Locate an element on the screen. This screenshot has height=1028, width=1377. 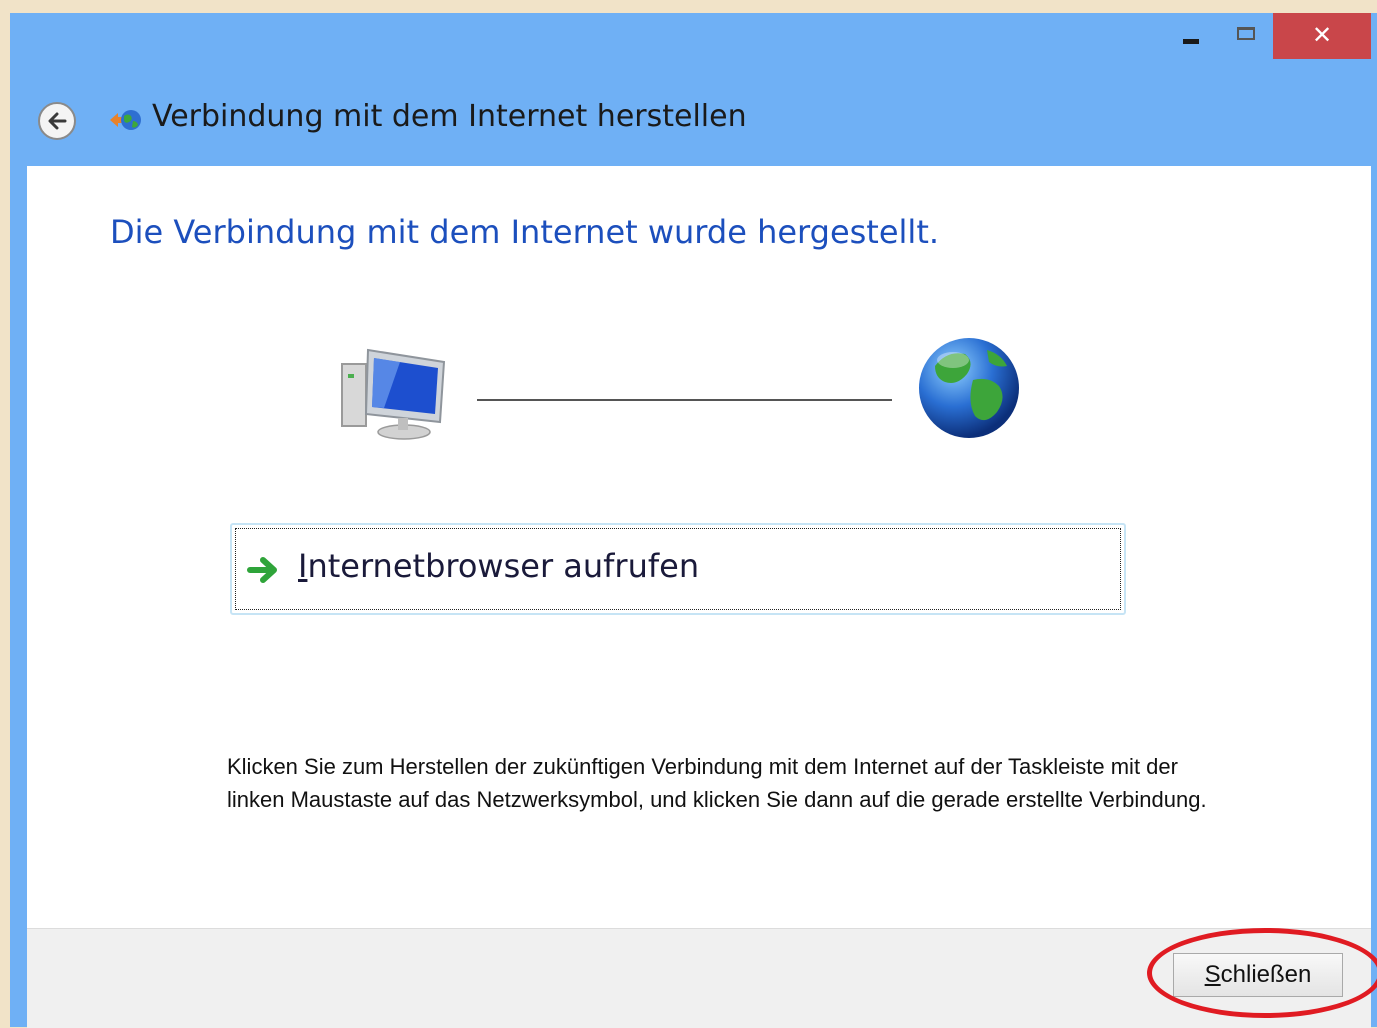
close-button-label-rest: chließen is located at coordinates (1266, 974).